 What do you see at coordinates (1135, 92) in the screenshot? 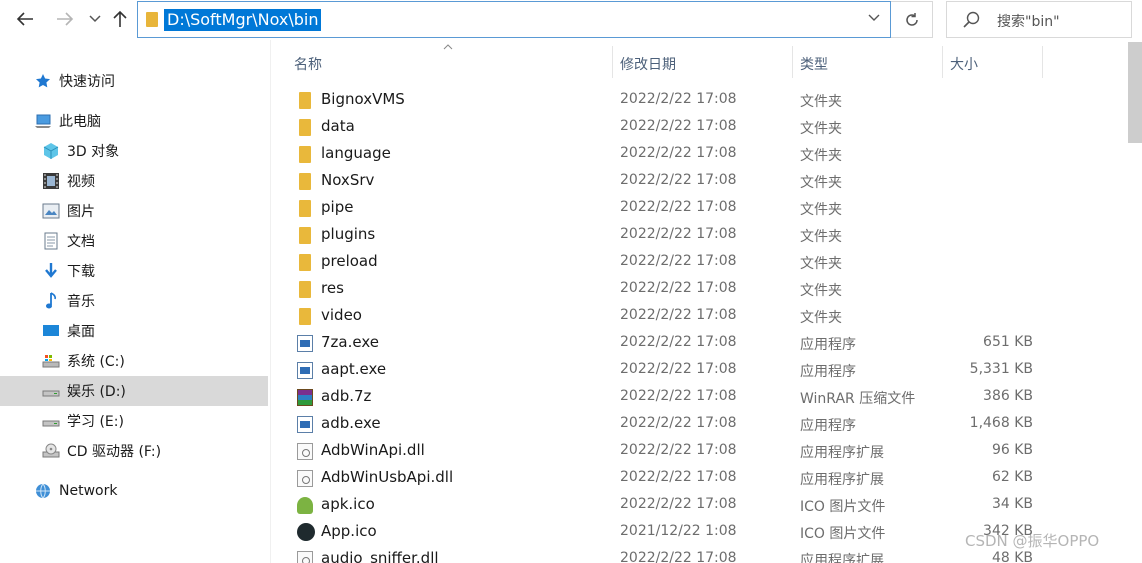
I see `vertical-scrollbar-thumb` at bounding box center [1135, 92].